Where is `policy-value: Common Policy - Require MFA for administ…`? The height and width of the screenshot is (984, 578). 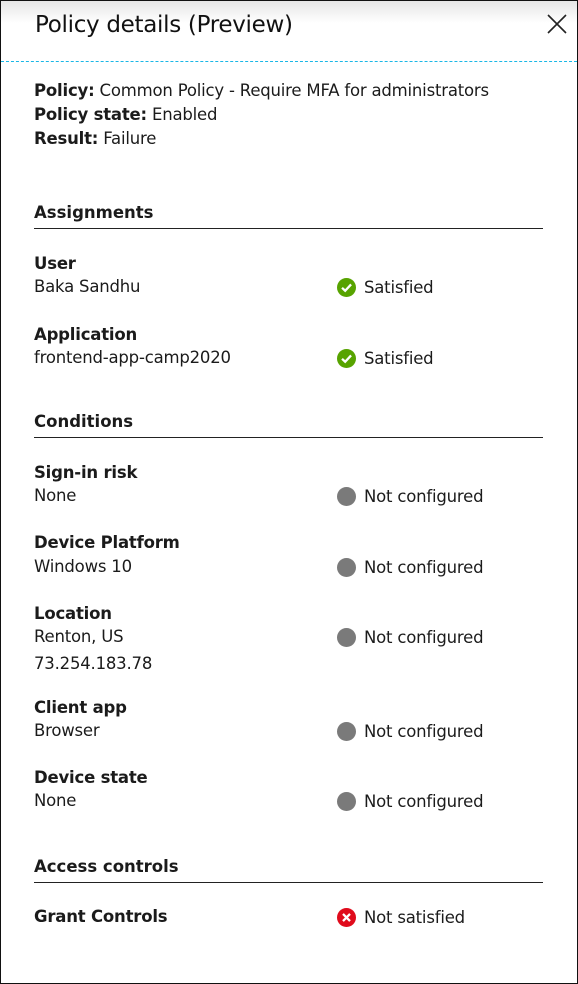
policy-value: Common Policy - Require MFA for administ… is located at coordinates (294, 90).